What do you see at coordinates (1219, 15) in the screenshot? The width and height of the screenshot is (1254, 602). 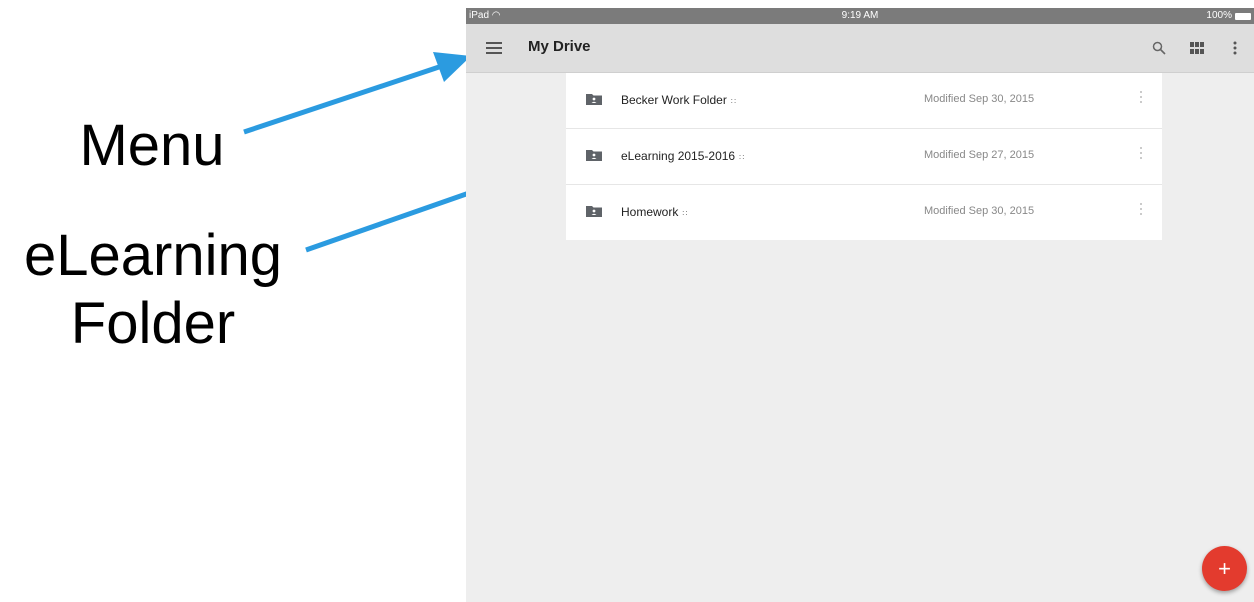 I see `battery-percent: 100%` at bounding box center [1219, 15].